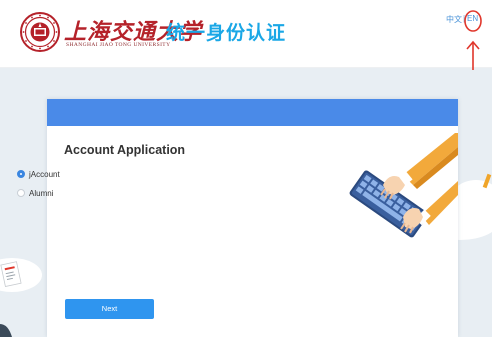  I want to click on university-name-en: SHANGHAI JIAO TONG UNIVERSITY, so click(118, 45).